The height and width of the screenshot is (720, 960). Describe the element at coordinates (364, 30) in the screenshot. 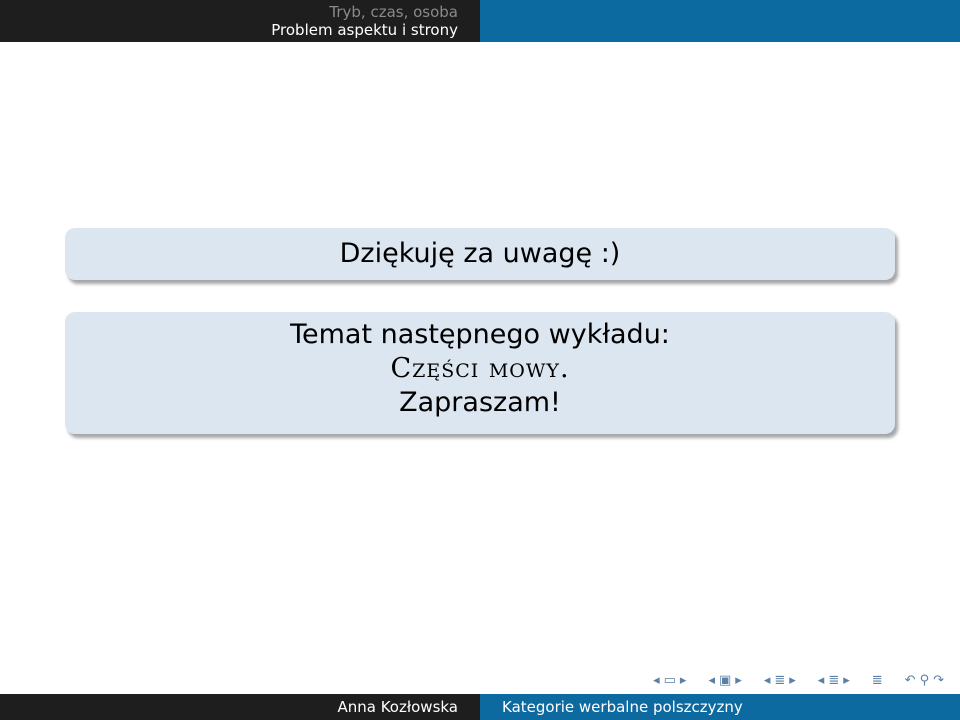

I see `header-subsection-title: Problem aspektu i strony` at that location.